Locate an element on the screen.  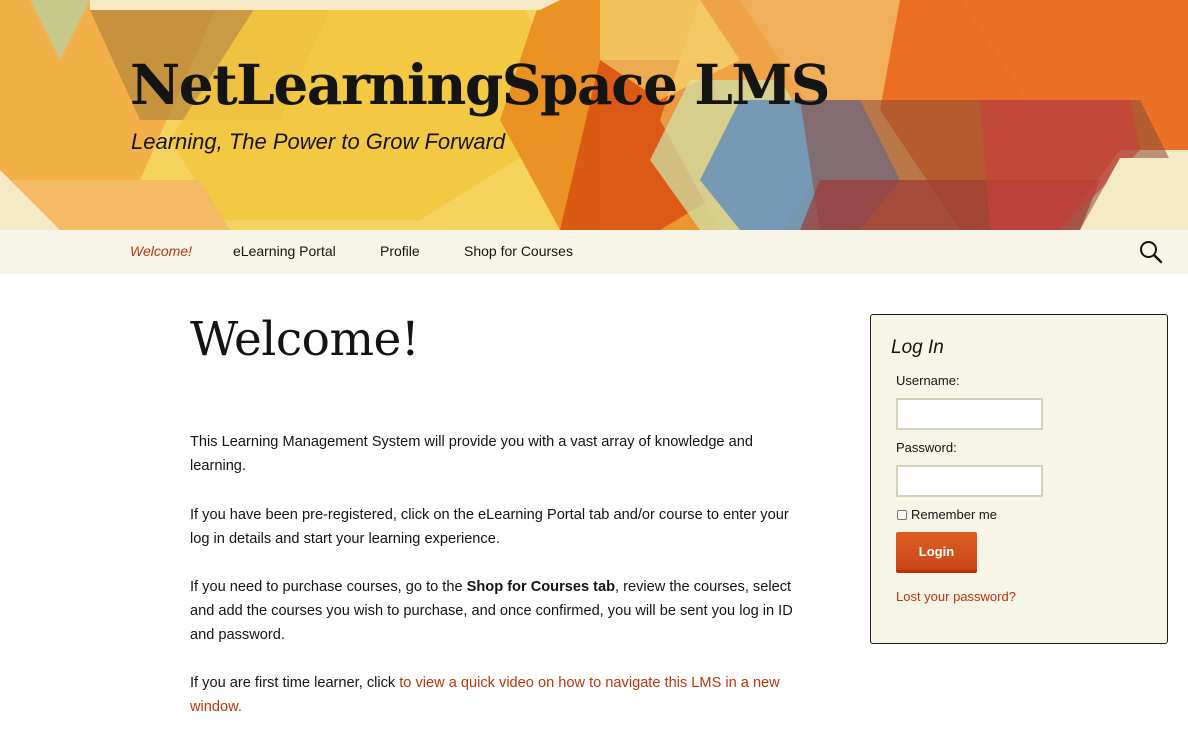
nav-item-shop-for-courses: Shop for Courses is located at coordinates (518, 251).